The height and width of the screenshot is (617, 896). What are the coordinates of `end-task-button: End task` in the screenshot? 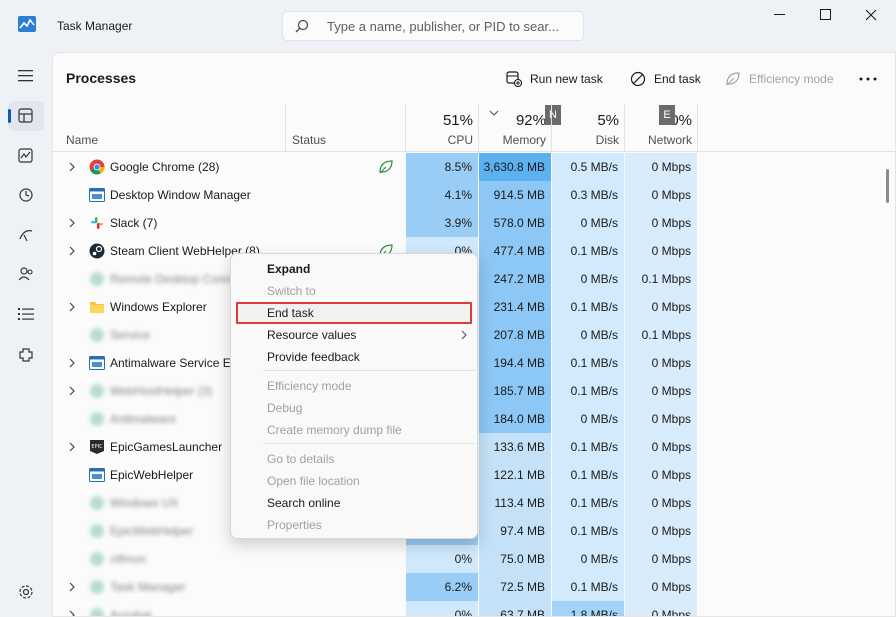 It's located at (665, 79).